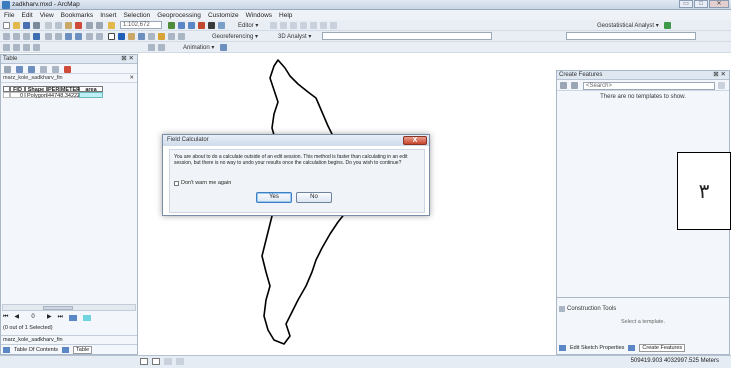 This screenshot has height=368, width=731. Describe the element at coordinates (176, 183) in the screenshot. I see `checkbox-box` at that location.